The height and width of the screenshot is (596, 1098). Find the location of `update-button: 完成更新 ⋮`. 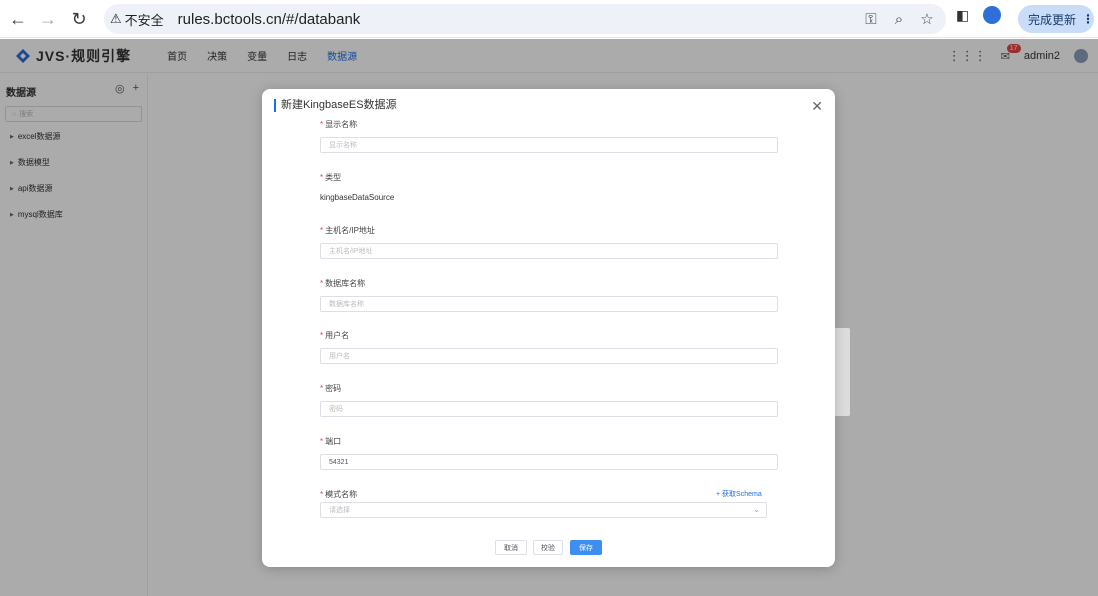

update-button: 完成更新 ⋮ is located at coordinates (1056, 19).